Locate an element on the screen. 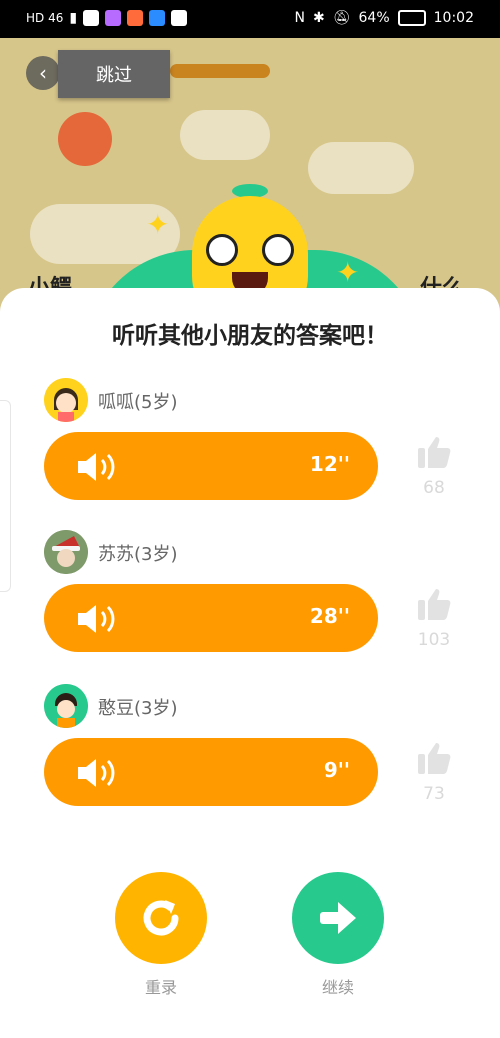 The width and height of the screenshot is (500, 1038). signal-icon: ▮ is located at coordinates (73, 18).